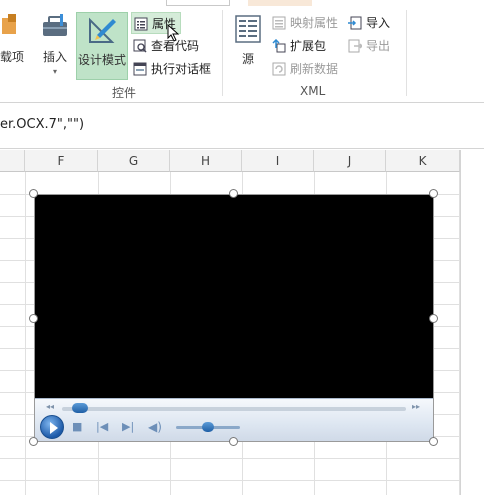 This screenshot has height=495, width=484. I want to click on resize-handle-bottom-left, so click(33, 441).